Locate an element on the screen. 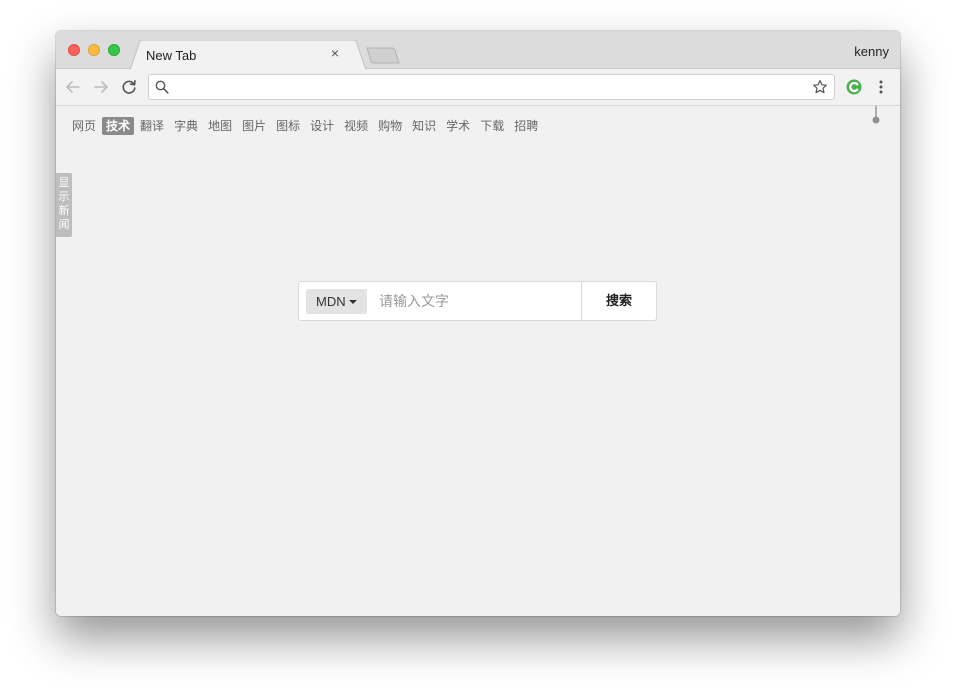  back-arrow-icon is located at coordinates (73, 87).